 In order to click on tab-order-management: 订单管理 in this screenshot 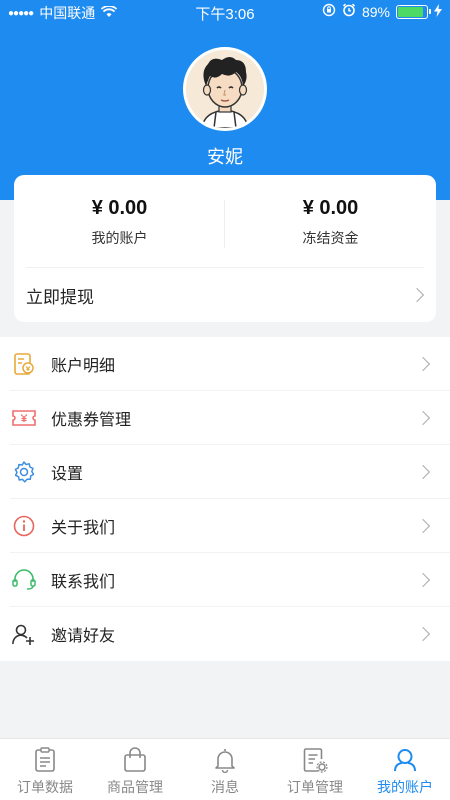, I will do `click(315, 769)`.